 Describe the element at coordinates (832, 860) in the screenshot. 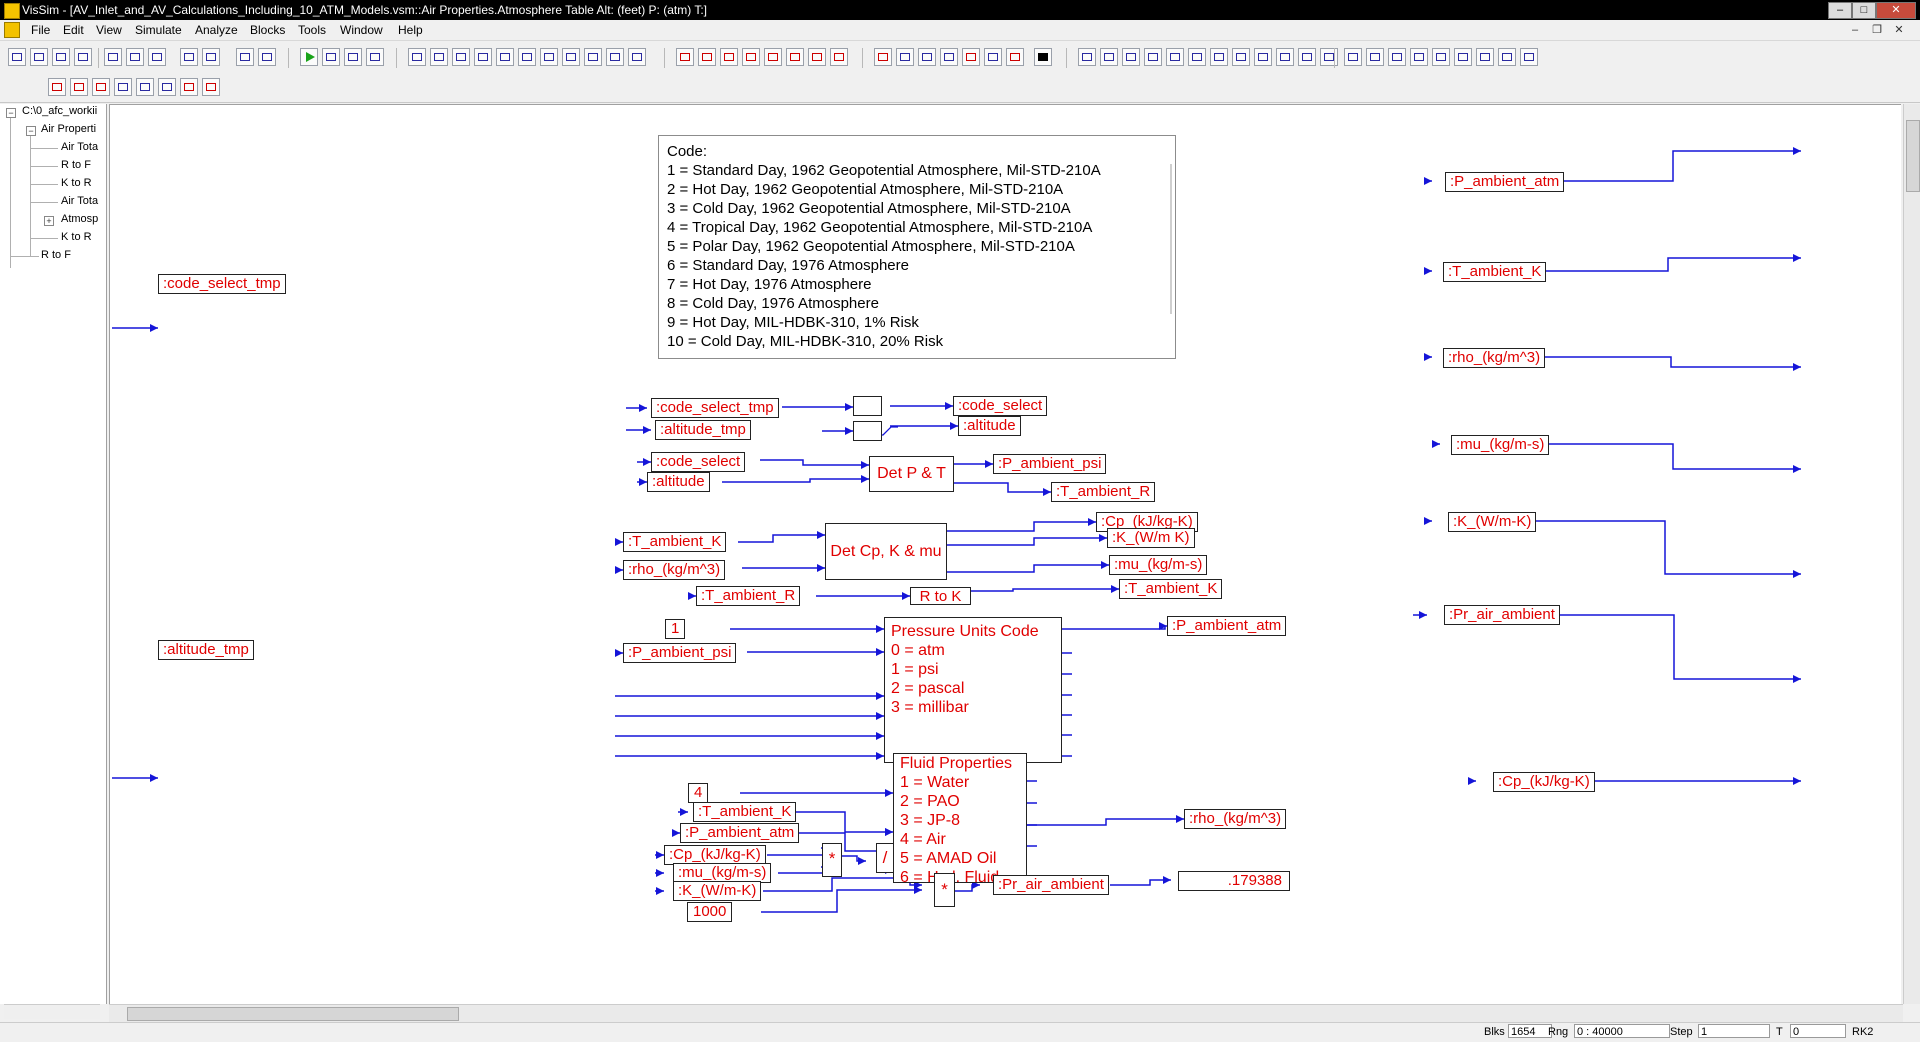

I see `multiply-block-1: *` at that location.